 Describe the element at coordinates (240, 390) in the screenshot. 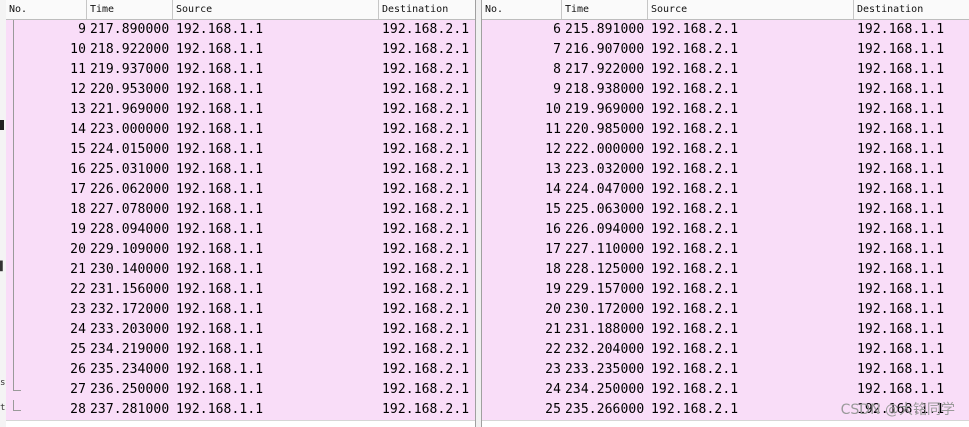

I see `table-row: 27 236.250000 192.168.1.1 192.168.2.1` at that location.